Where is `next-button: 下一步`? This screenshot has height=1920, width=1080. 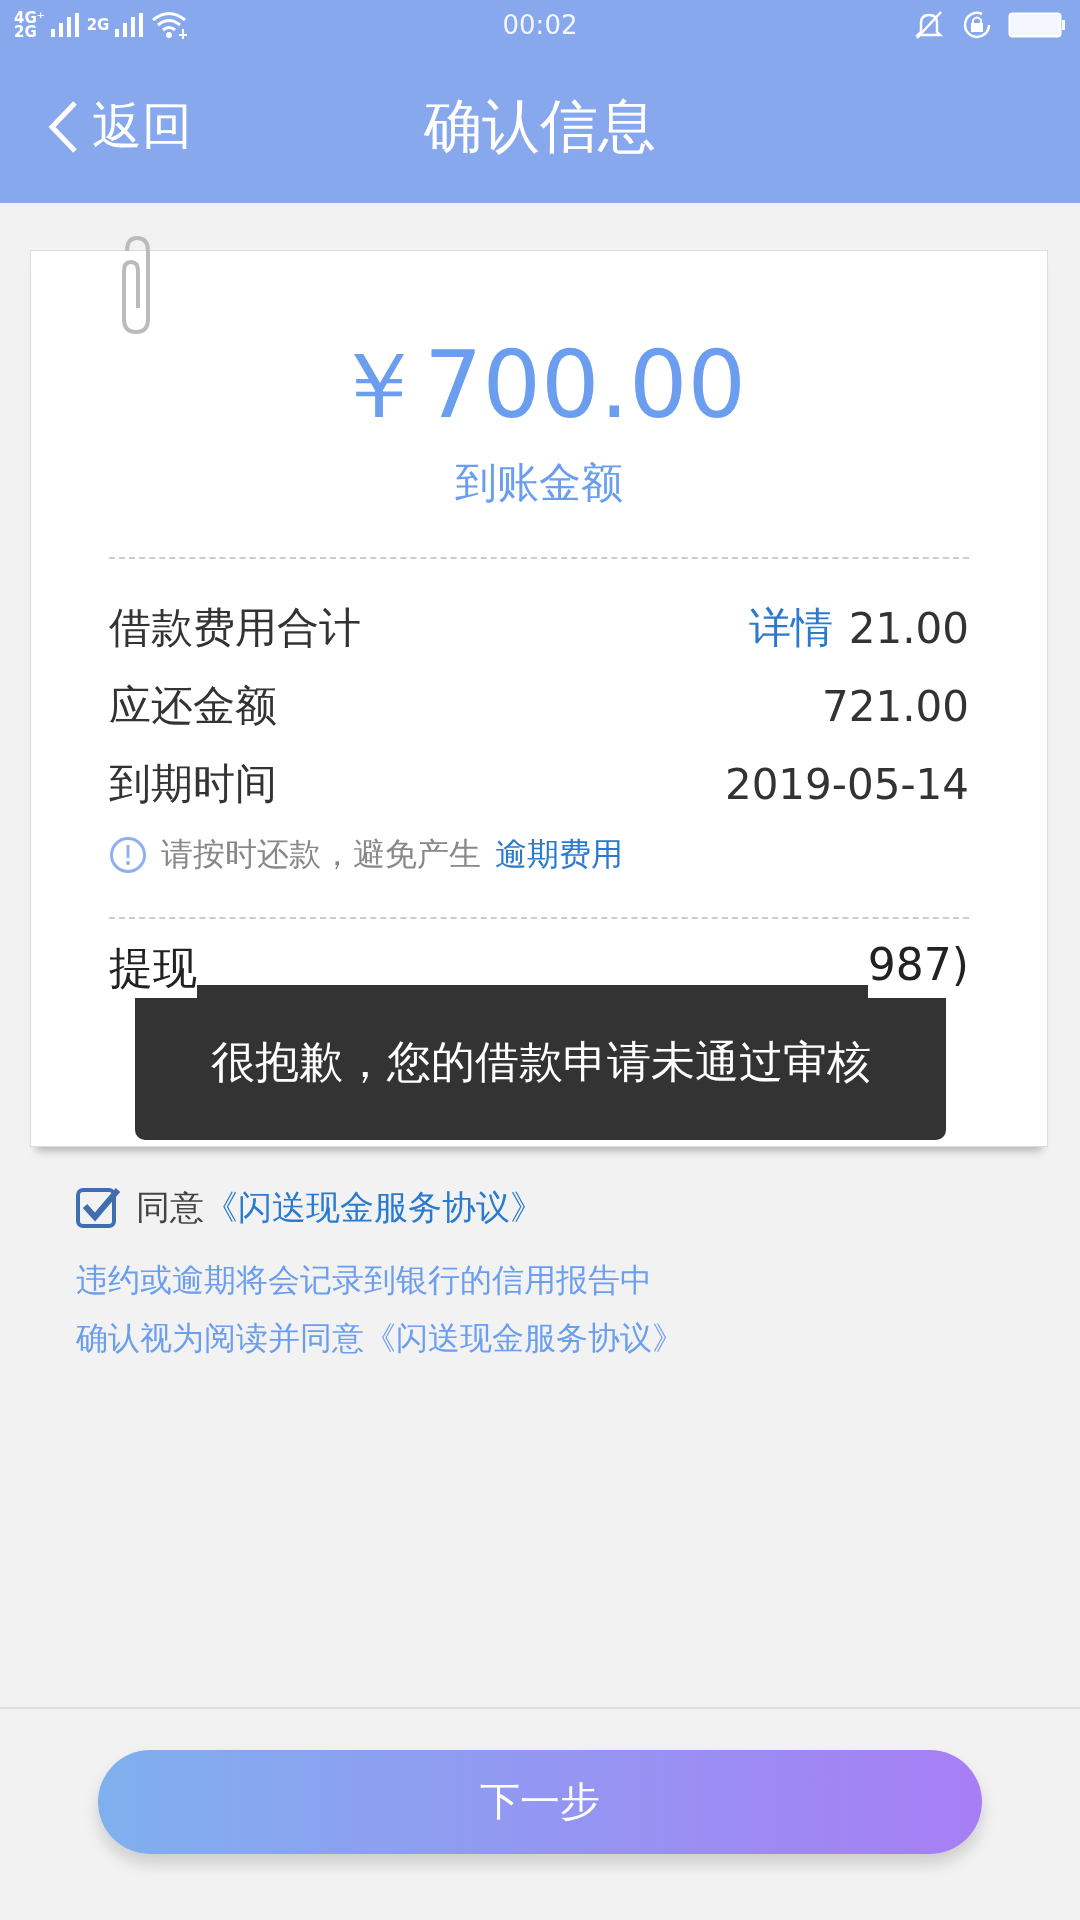
next-button: 下一步 is located at coordinates (540, 1801).